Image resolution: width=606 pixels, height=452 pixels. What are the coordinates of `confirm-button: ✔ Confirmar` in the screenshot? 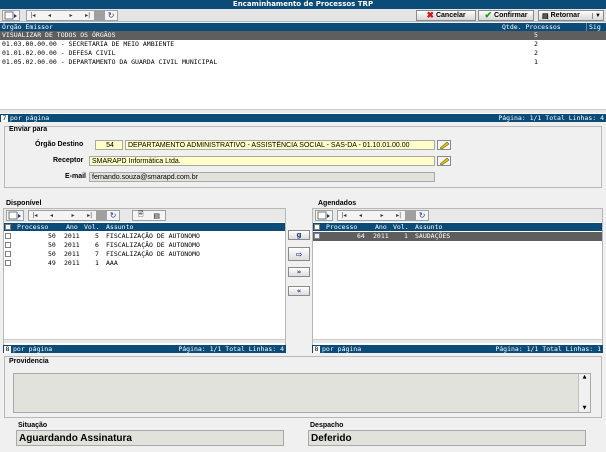 It's located at (506, 15).